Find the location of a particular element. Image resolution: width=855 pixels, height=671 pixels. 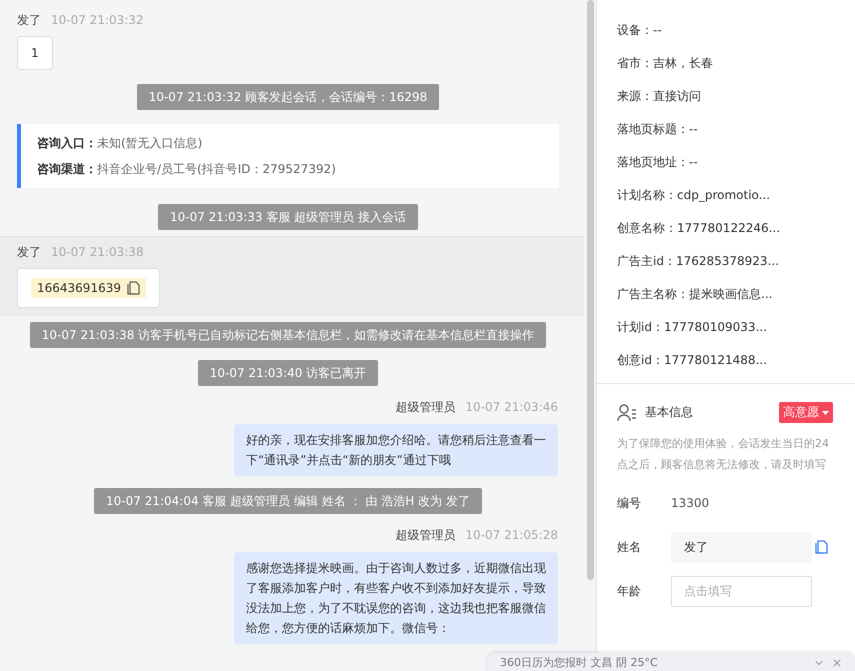

info-row-text: 咨询入口：未知(暂无入口信息) is located at coordinates (120, 143).